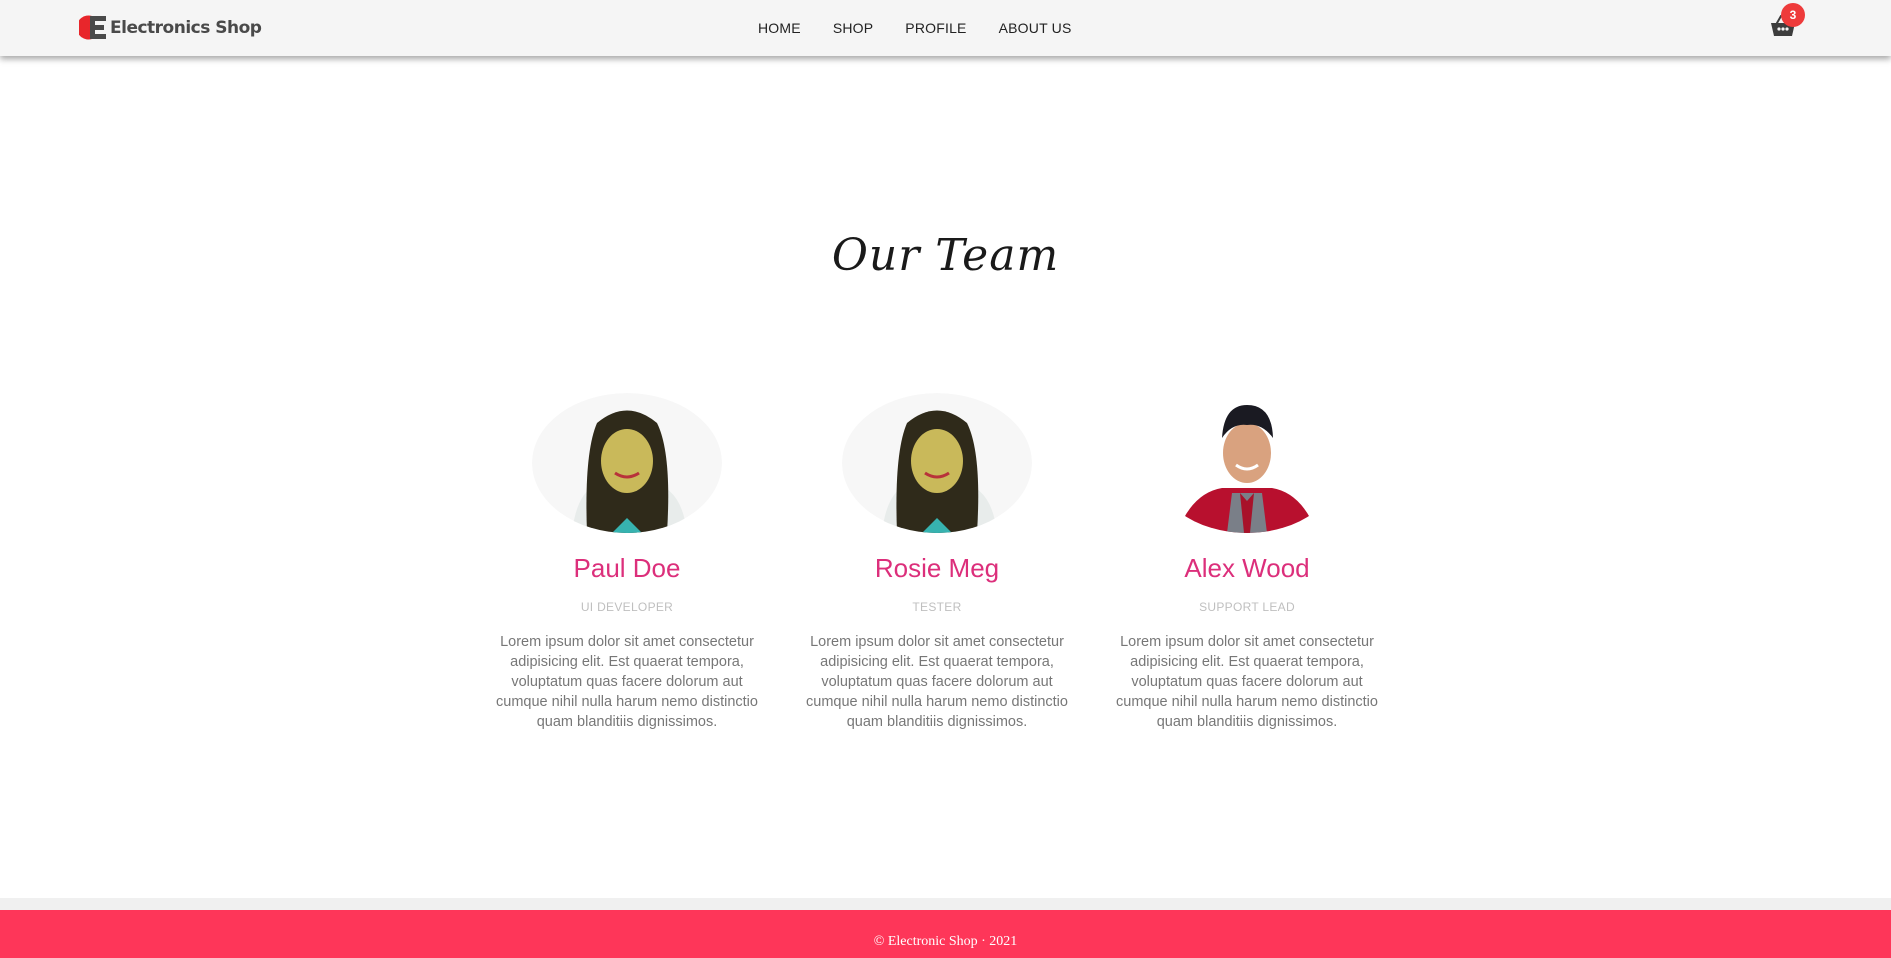 This screenshot has width=1891, height=958. What do you see at coordinates (186, 27) in the screenshot?
I see `brand-name: Electronics Shop` at bounding box center [186, 27].